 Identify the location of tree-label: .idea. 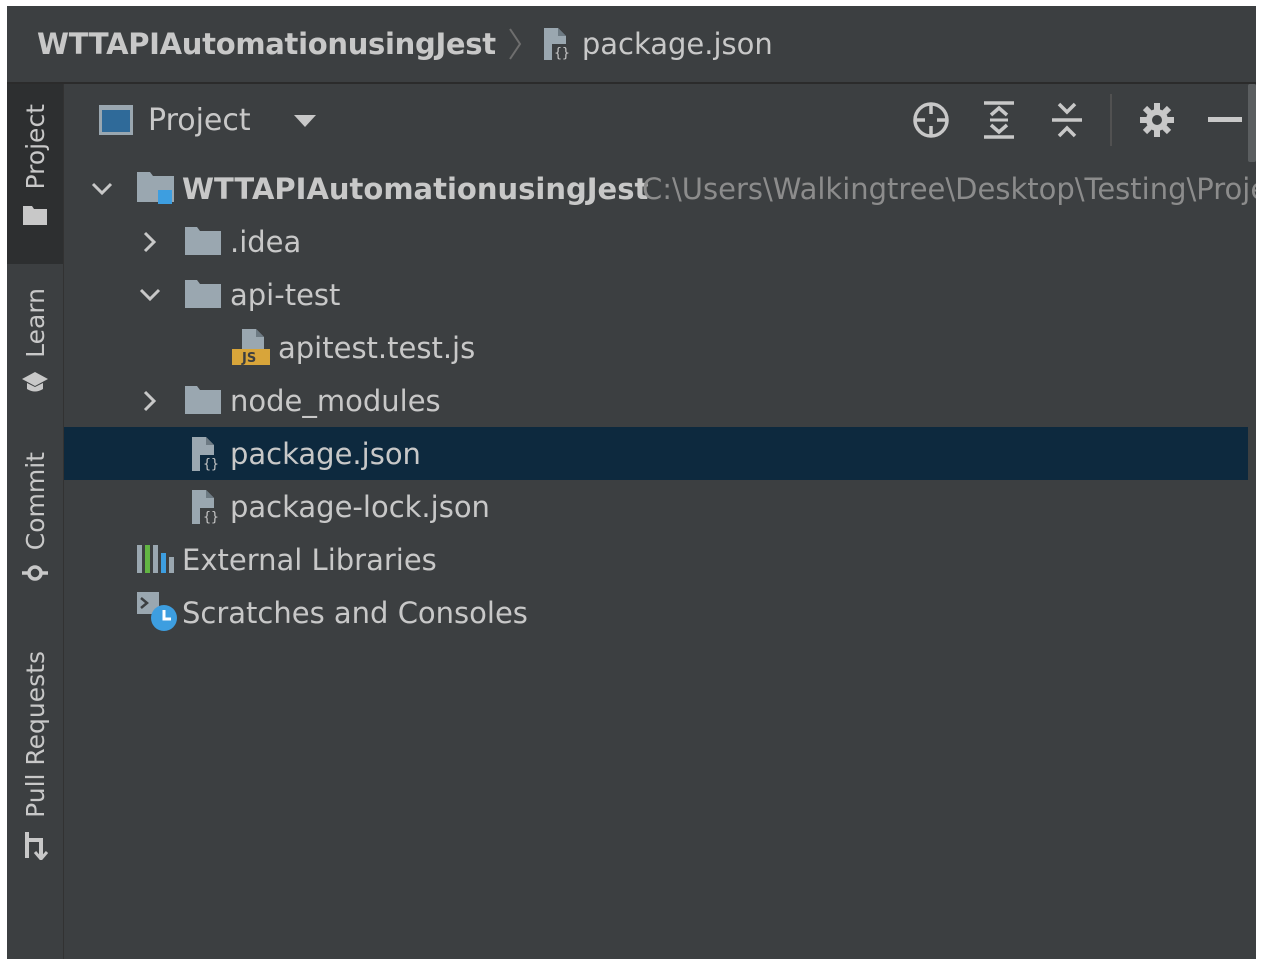
(266, 241).